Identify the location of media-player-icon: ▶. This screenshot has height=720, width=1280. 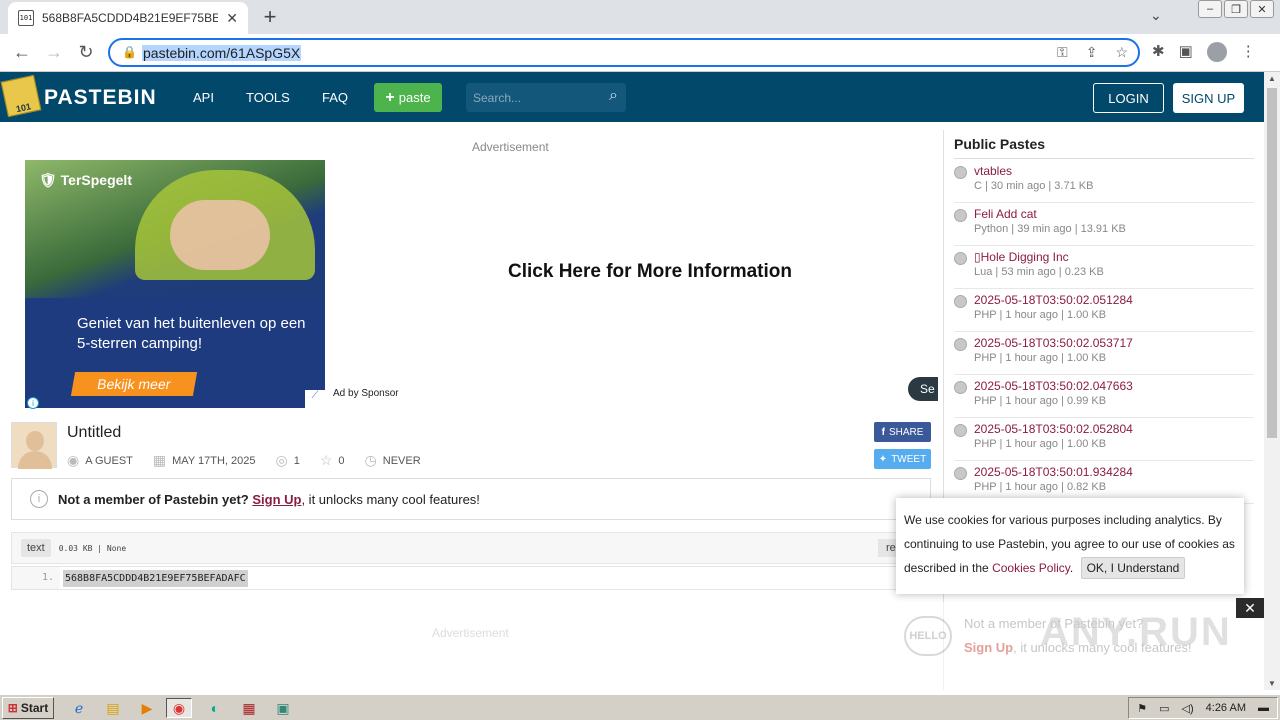
(147, 708).